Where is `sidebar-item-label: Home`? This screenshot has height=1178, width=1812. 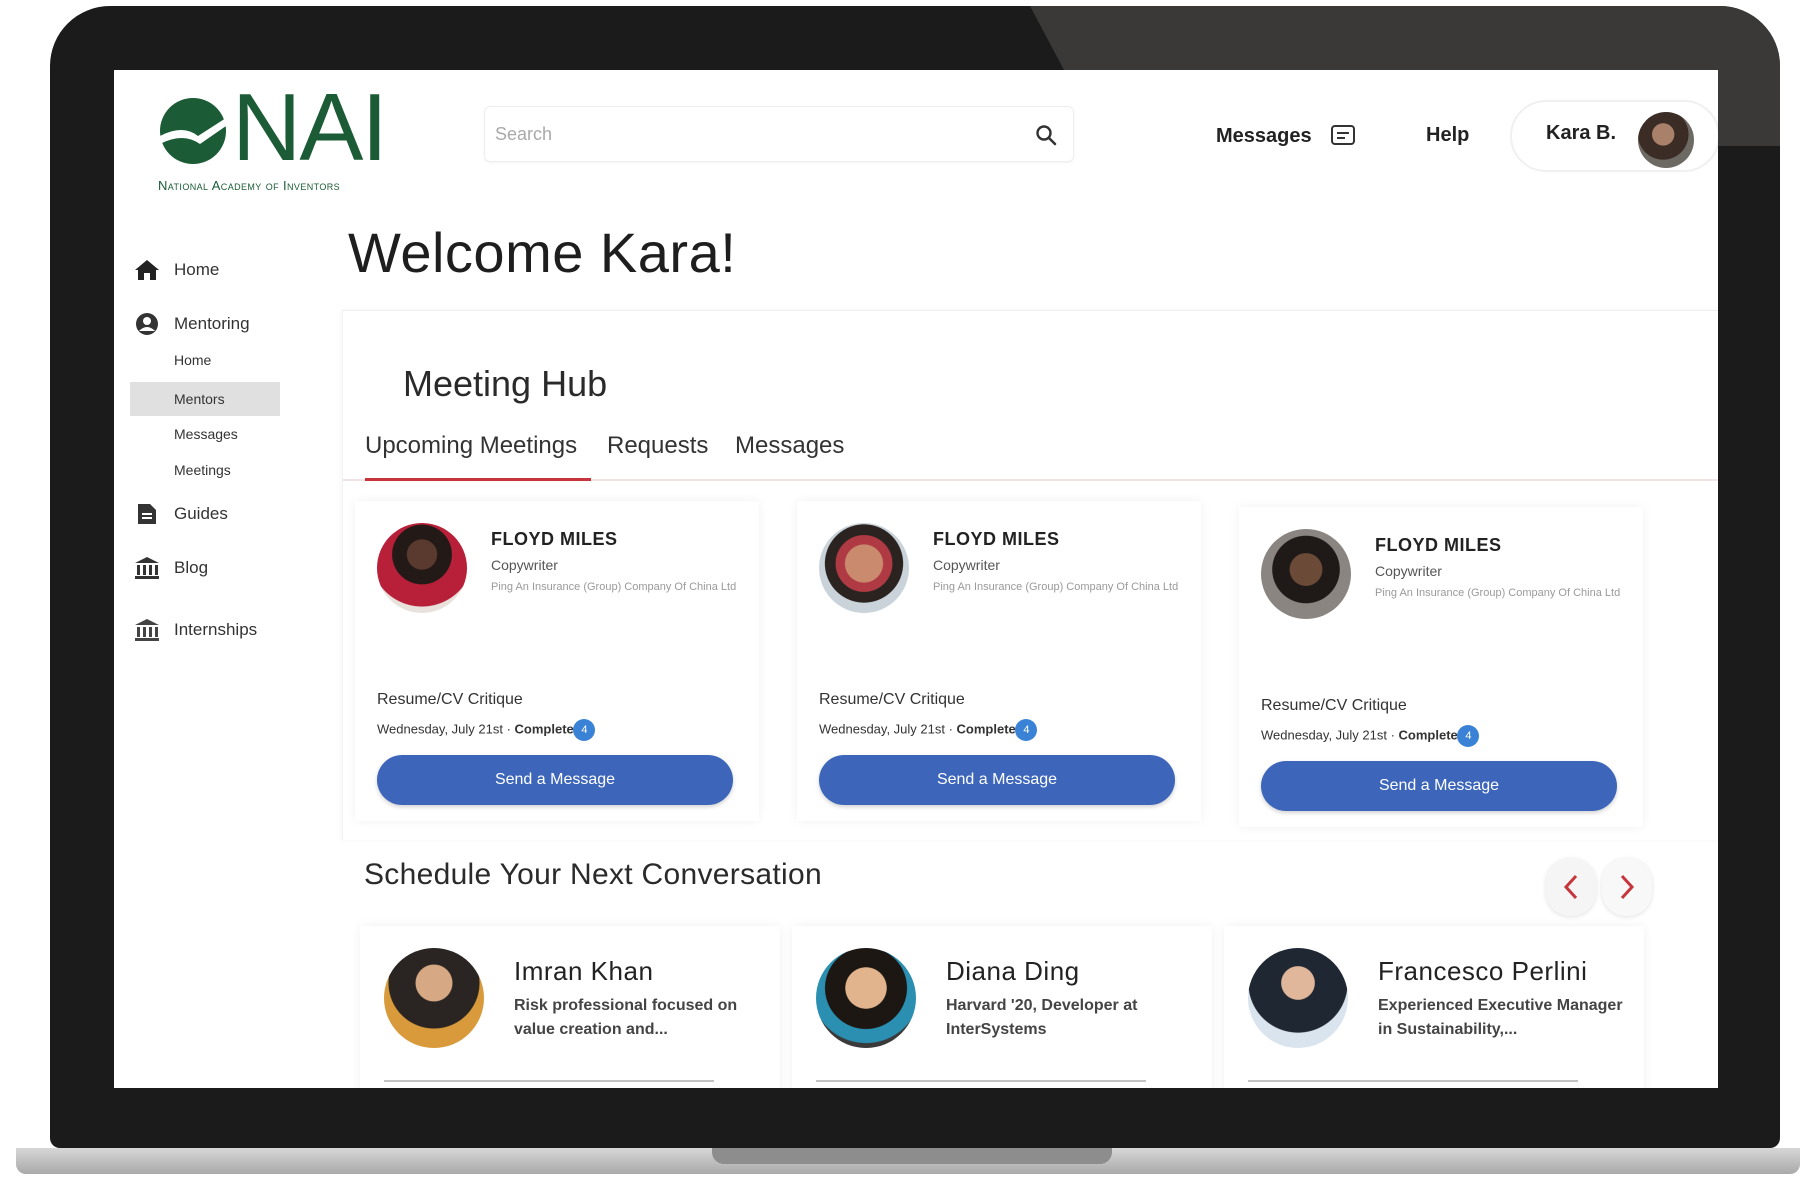 sidebar-item-label: Home is located at coordinates (197, 269).